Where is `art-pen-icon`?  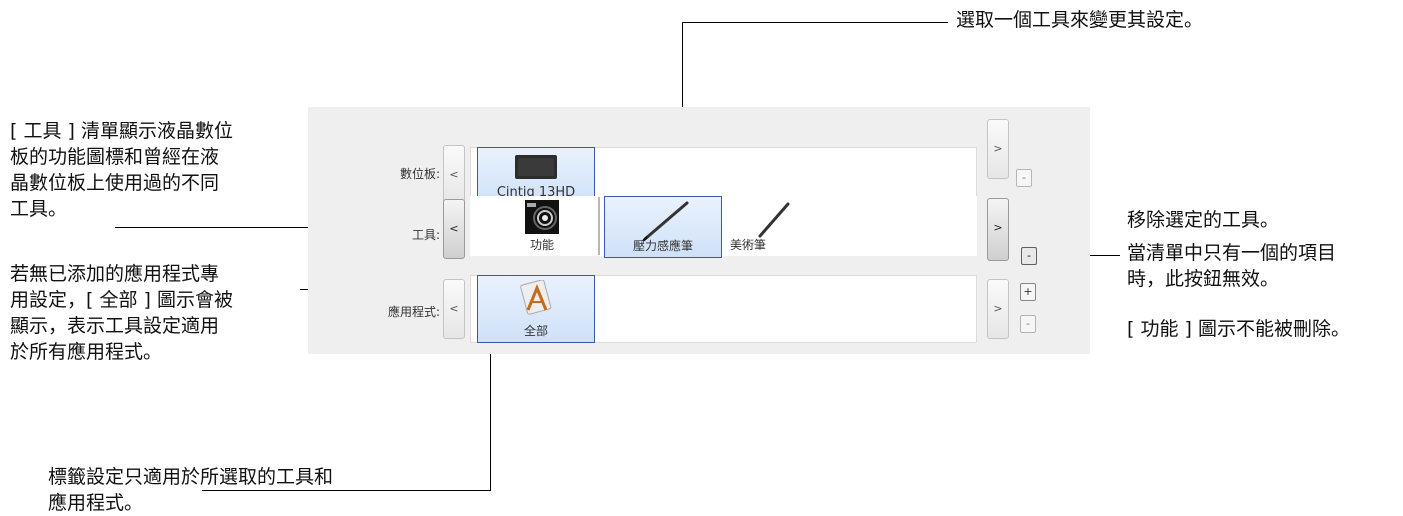
art-pen-icon is located at coordinates (774, 220).